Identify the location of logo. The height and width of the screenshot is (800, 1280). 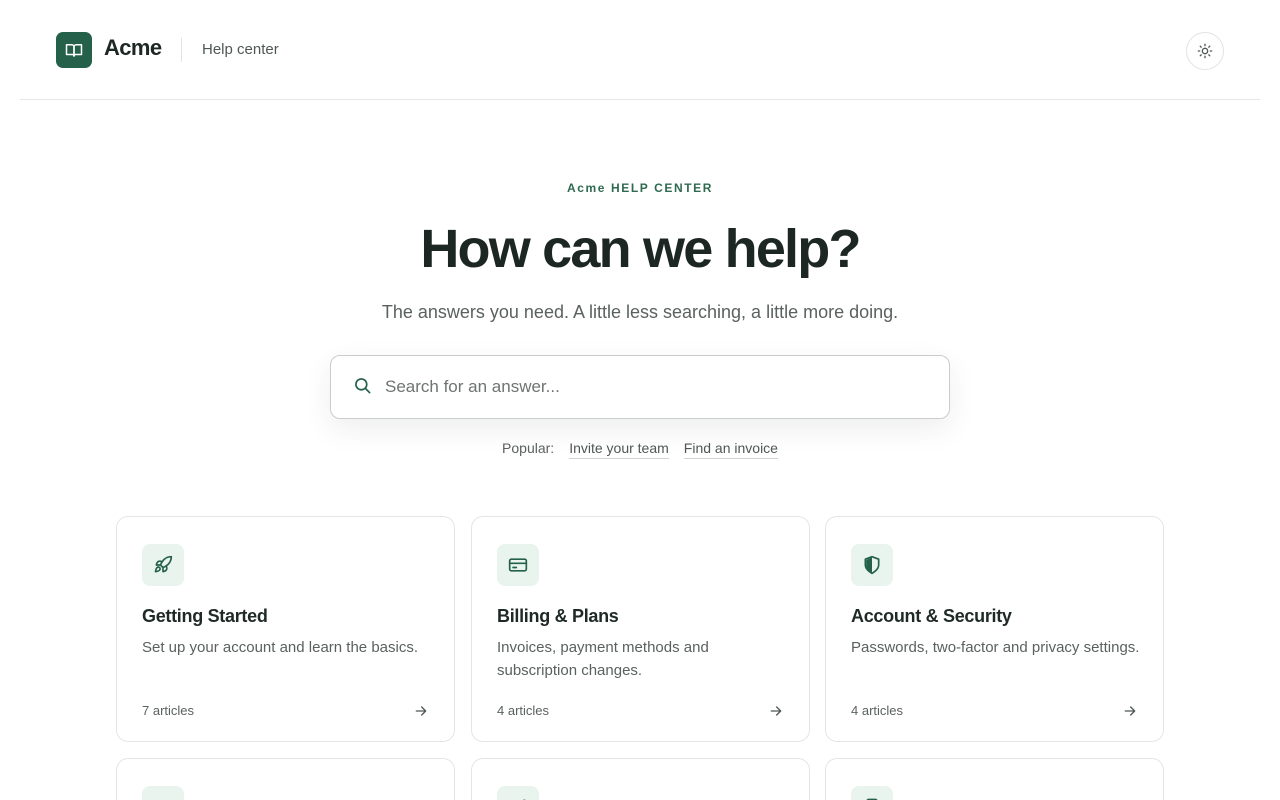
(74, 50).